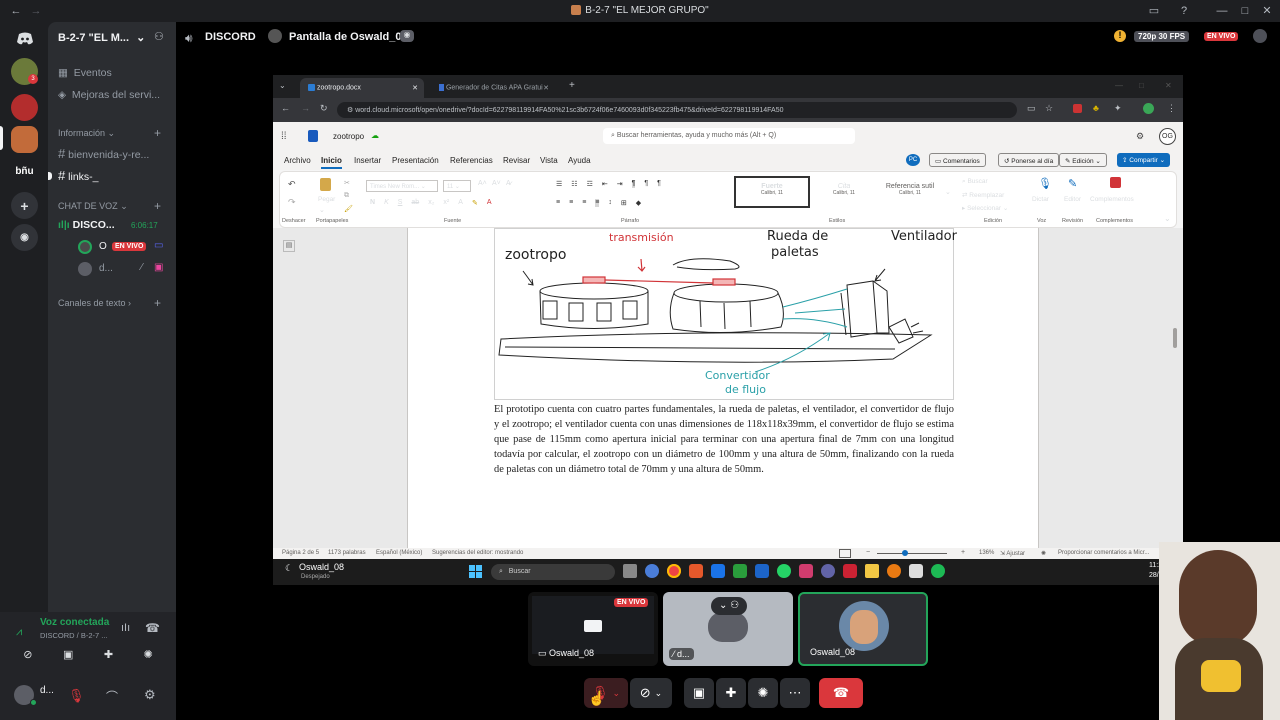 This screenshot has width=1280, height=720. I want to click on addins-label: Complementos, so click(1112, 199).